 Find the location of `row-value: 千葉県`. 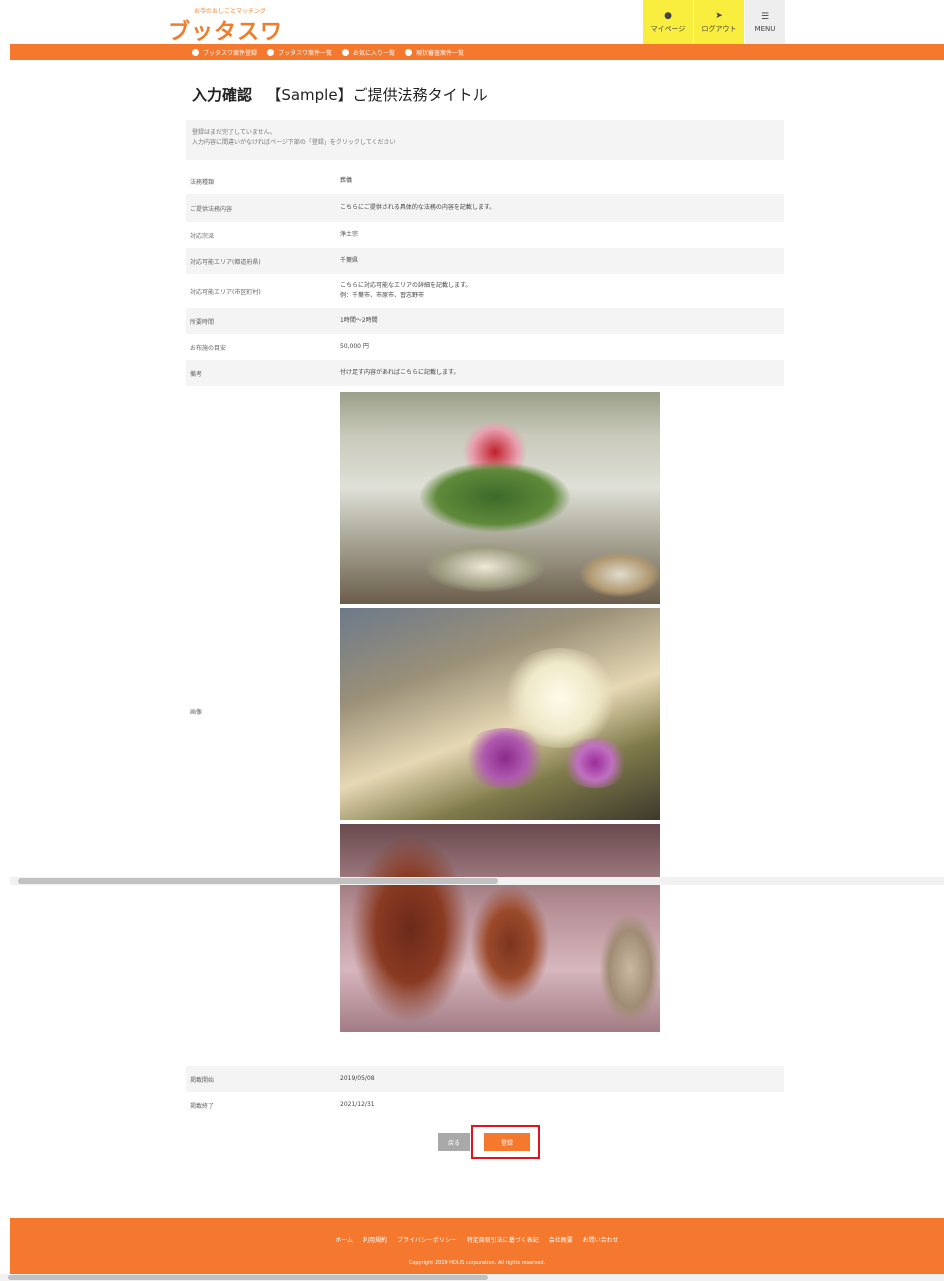

row-value: 千葉県 is located at coordinates (349, 260).